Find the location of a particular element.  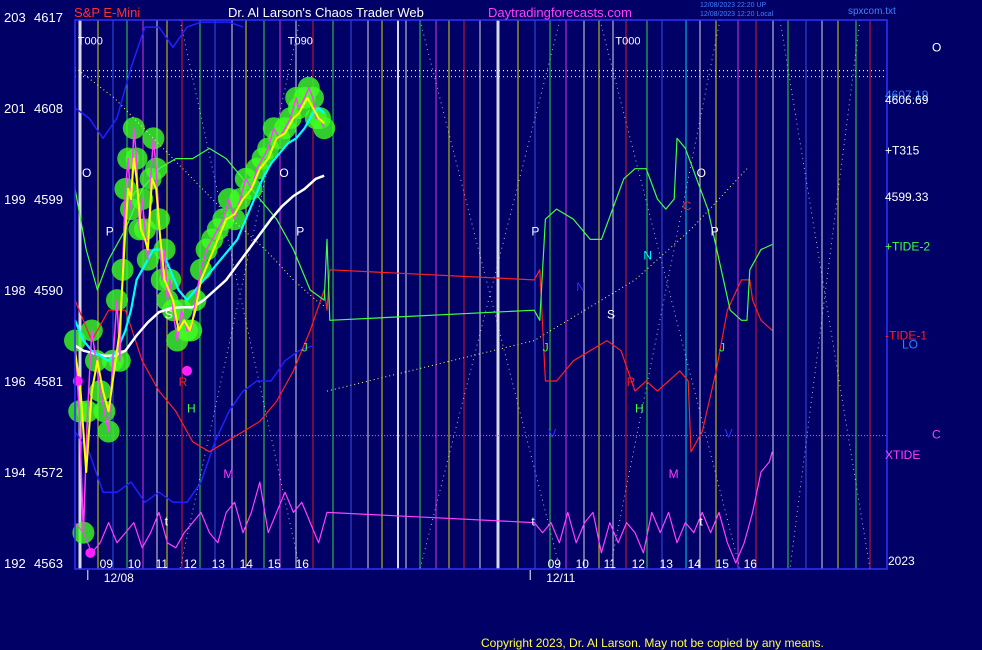

right-level-label: 4606.69 is located at coordinates (907, 100).